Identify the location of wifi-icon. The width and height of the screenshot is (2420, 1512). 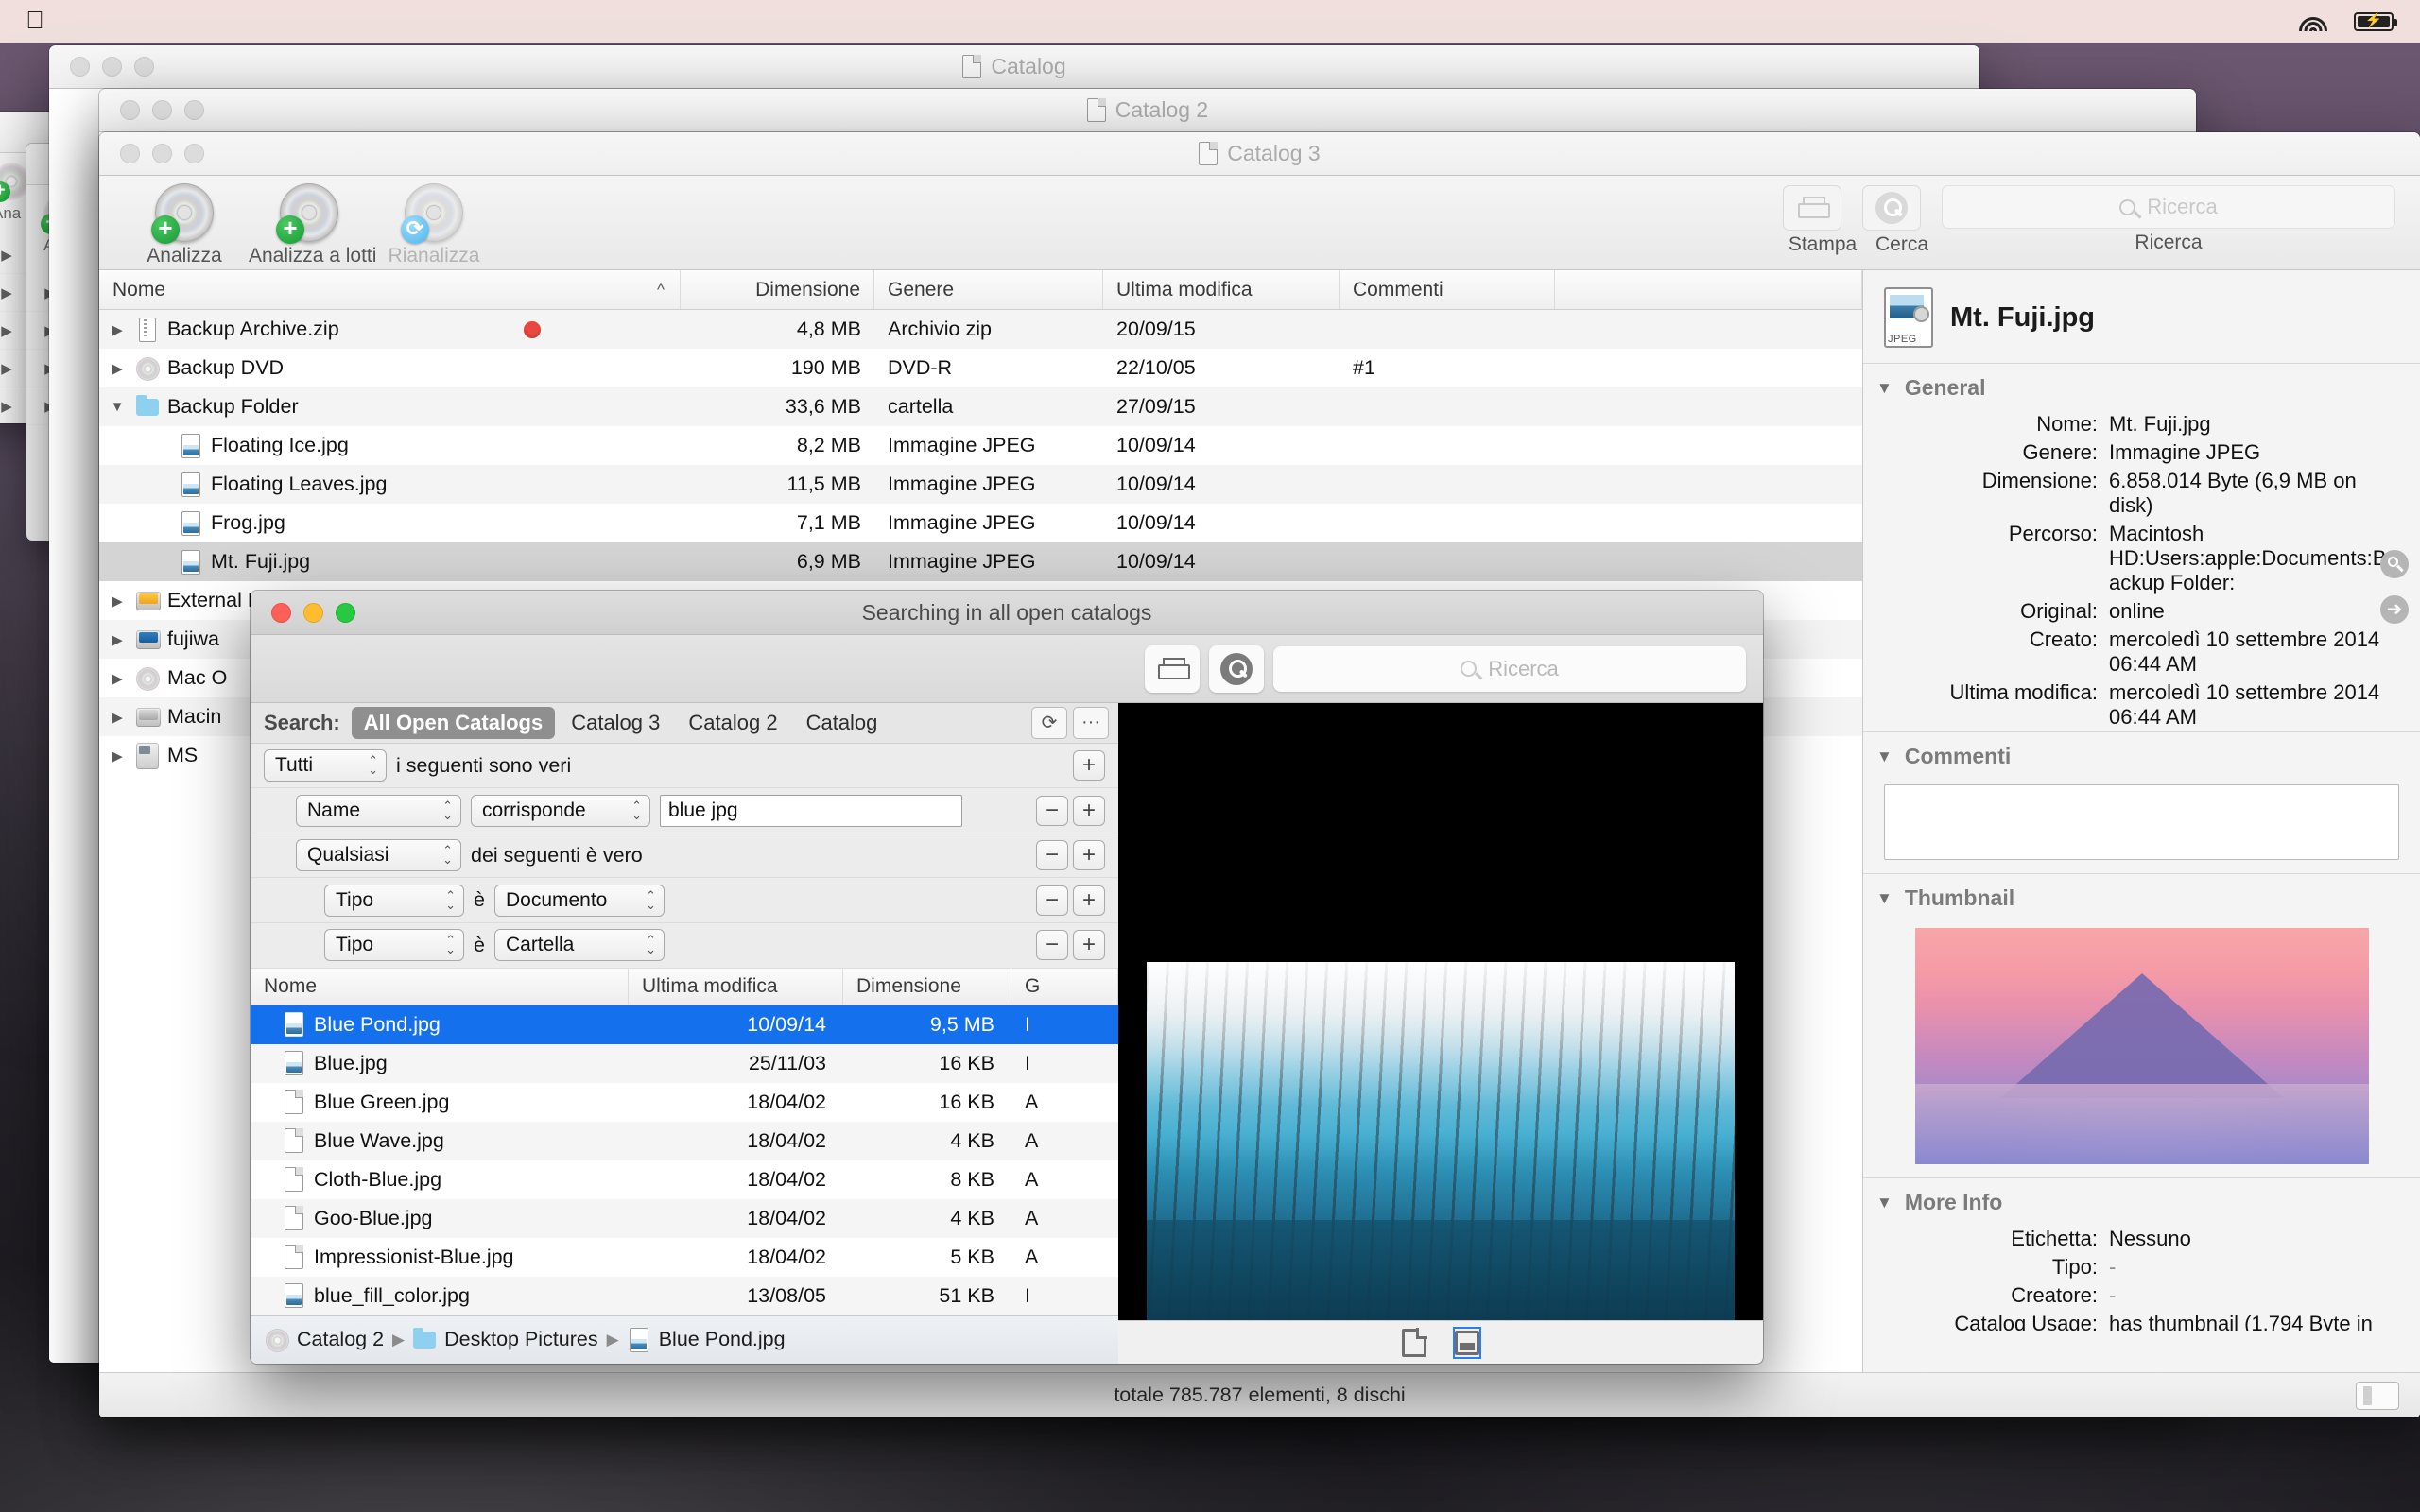
(2313, 21).